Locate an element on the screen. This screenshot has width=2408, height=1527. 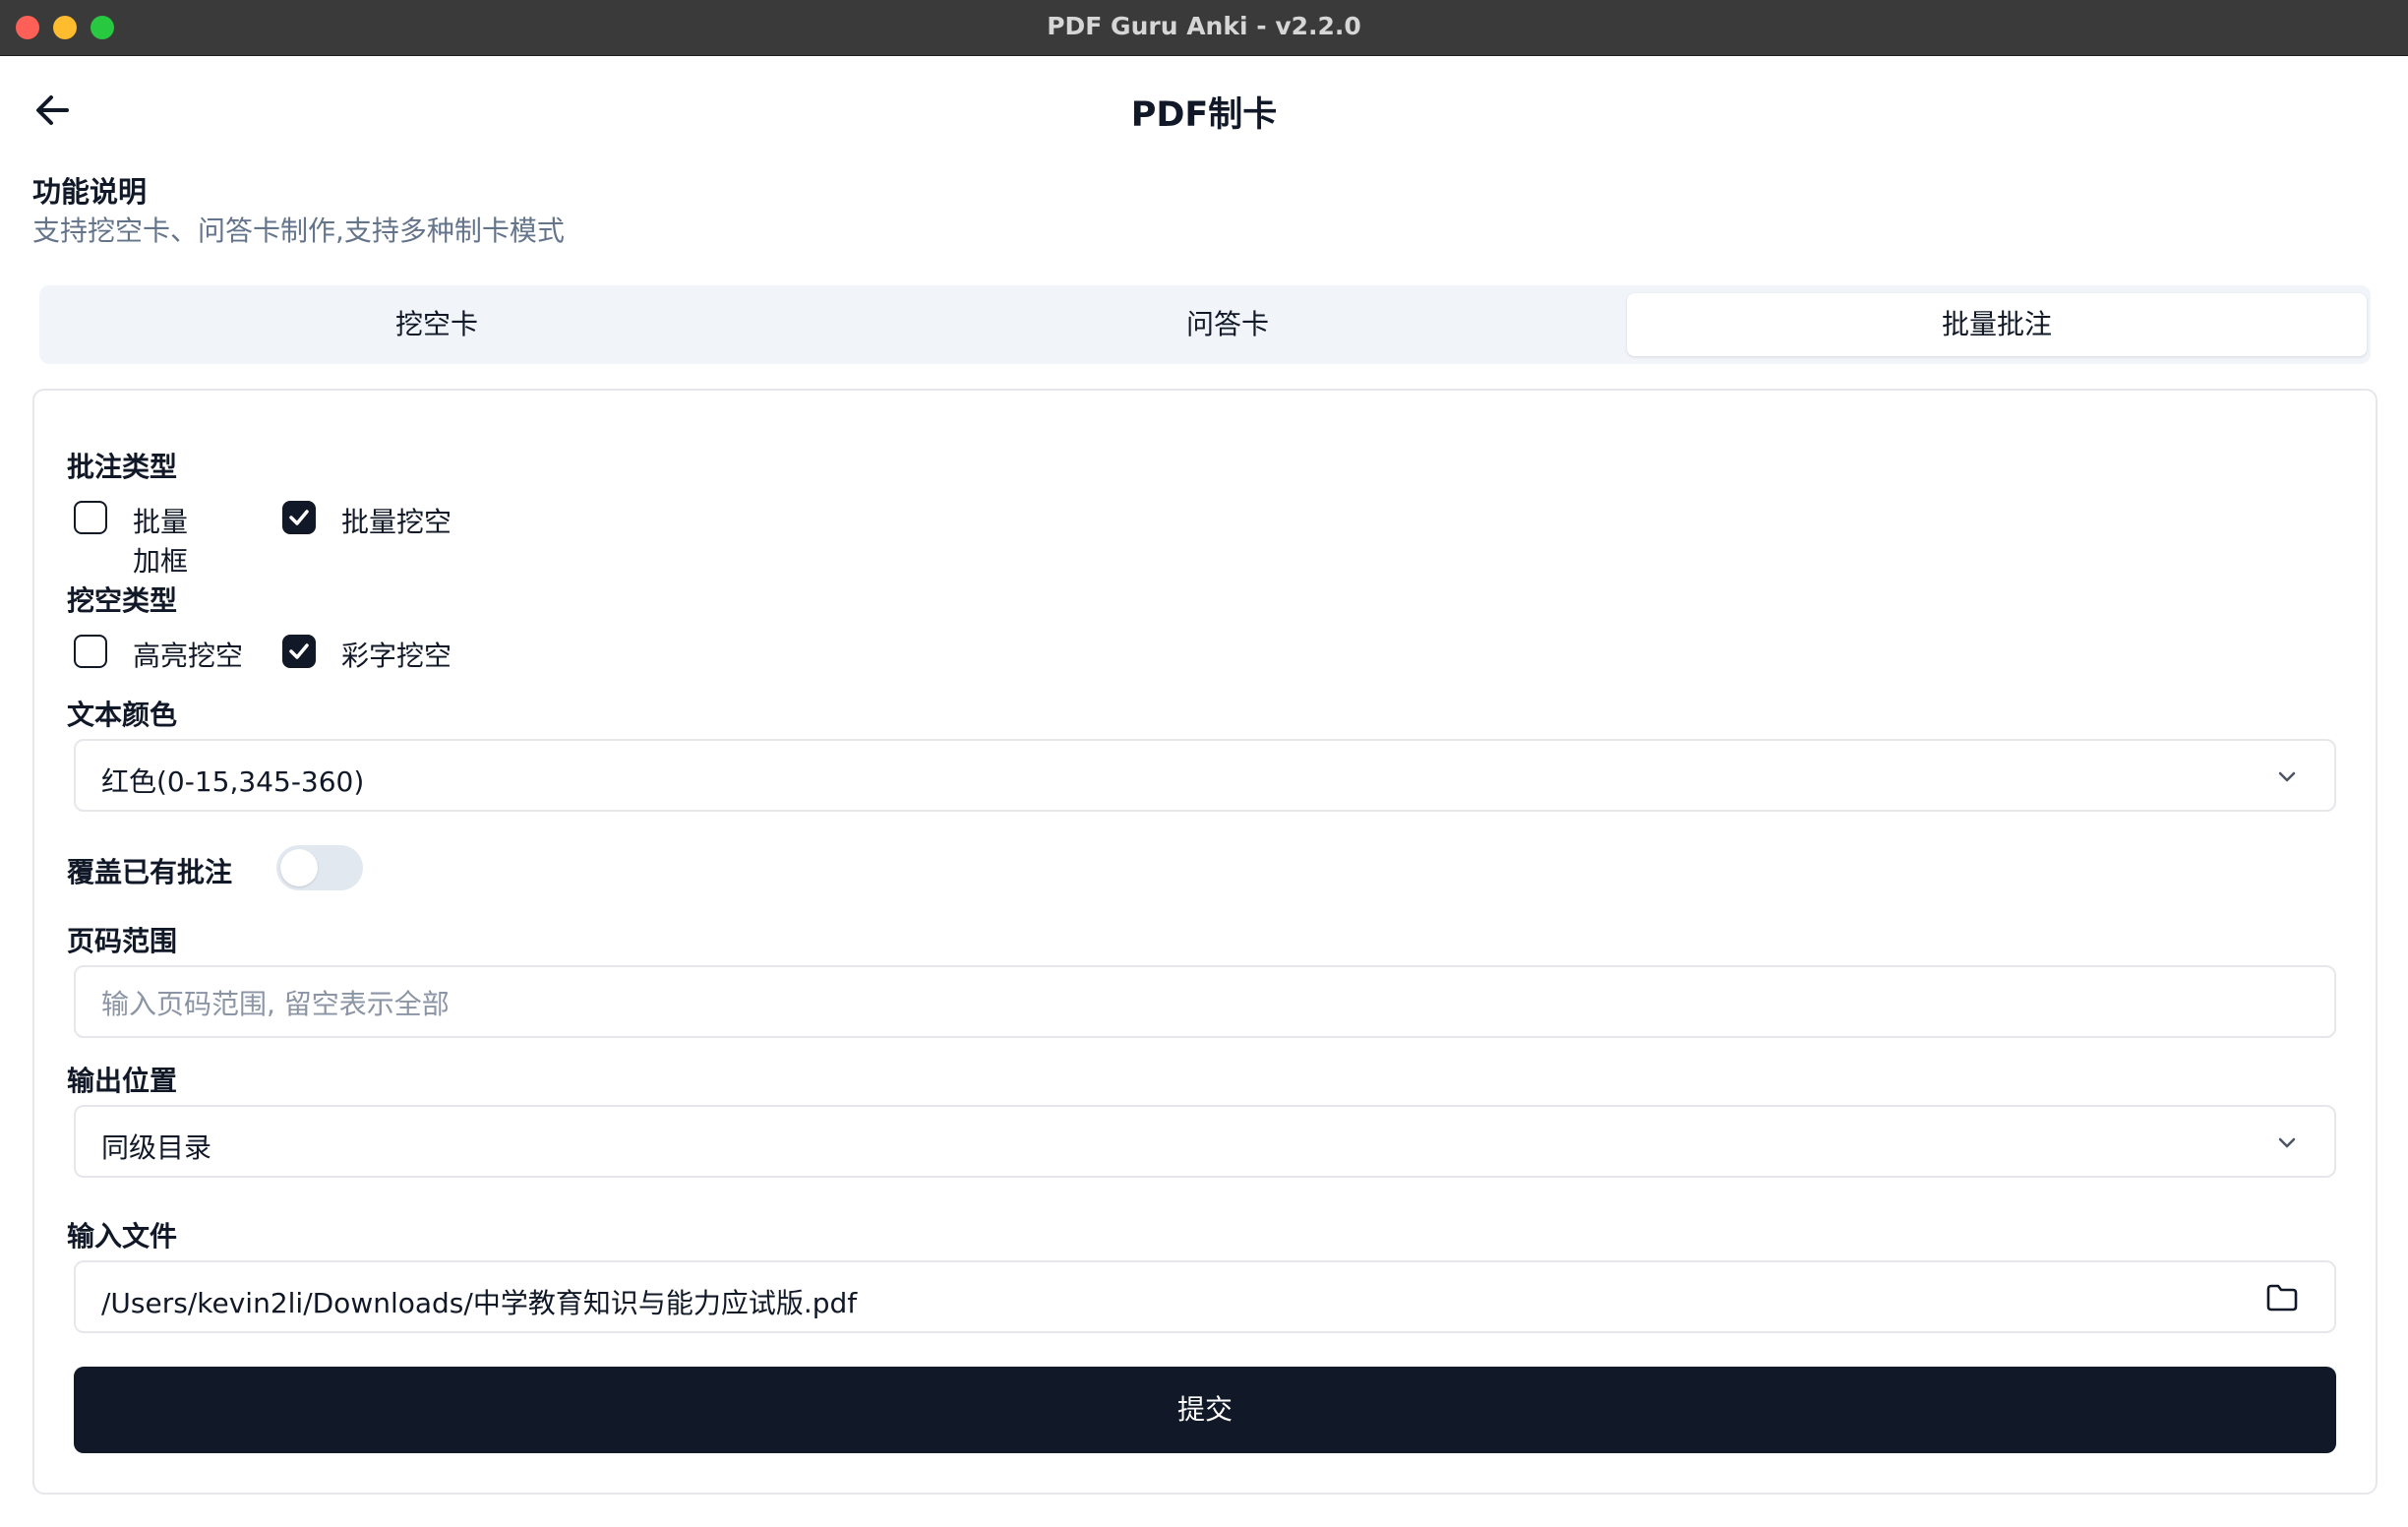
output-location-label: 输出位置 is located at coordinates (122, 1081).